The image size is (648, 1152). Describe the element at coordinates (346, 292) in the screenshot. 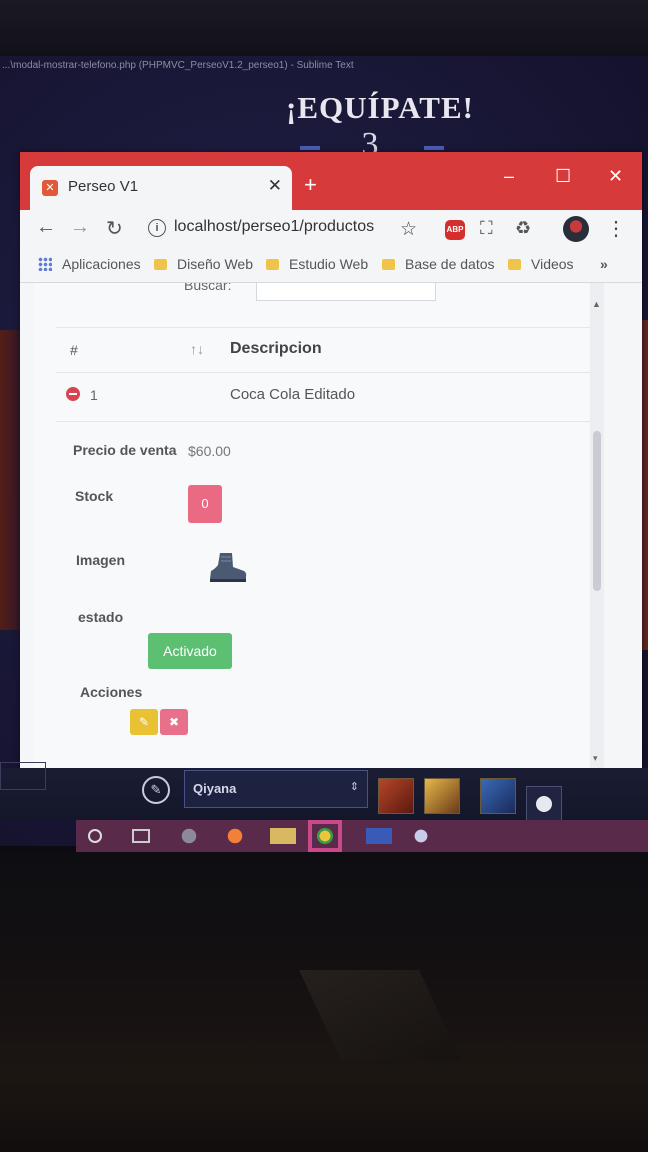

I see `search-input` at that location.